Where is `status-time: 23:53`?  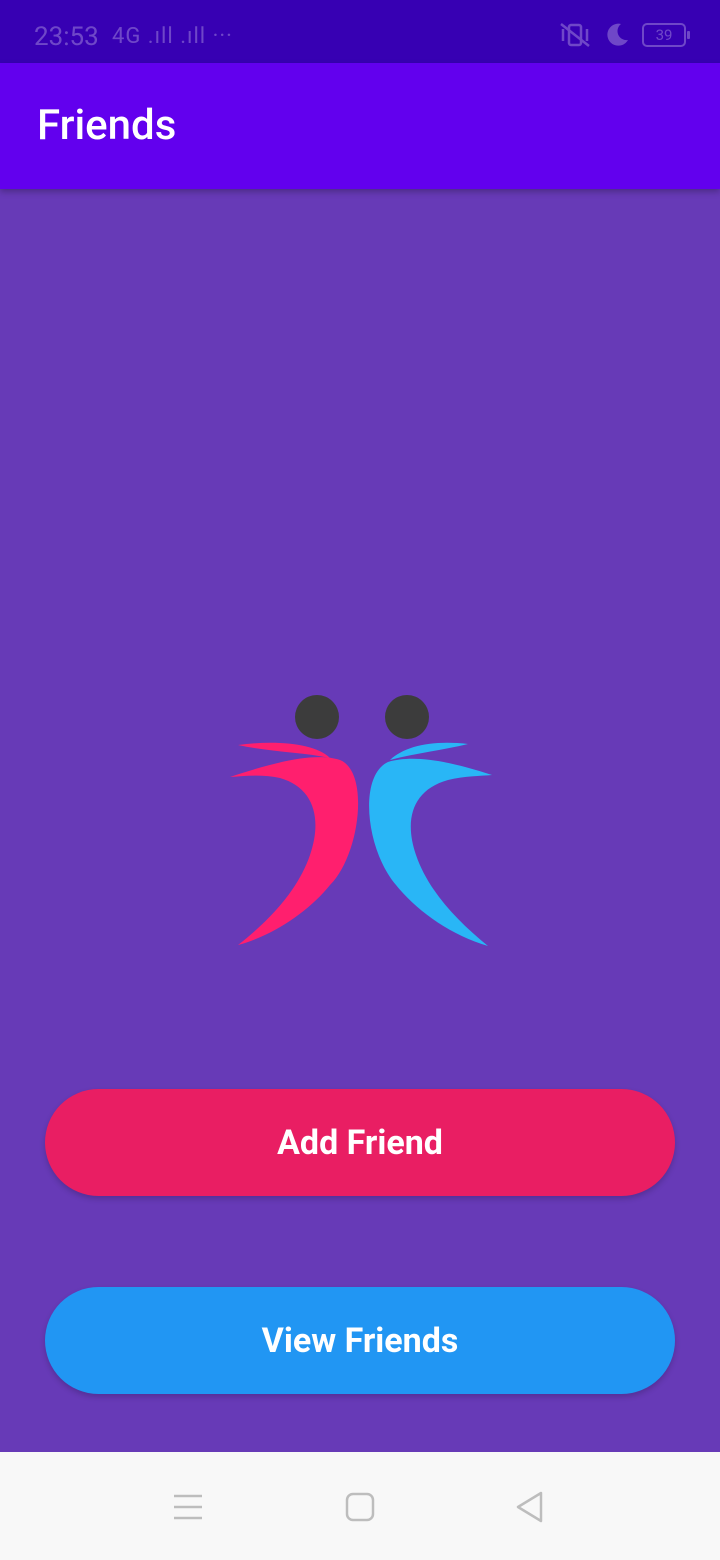 status-time: 23:53 is located at coordinates (66, 37).